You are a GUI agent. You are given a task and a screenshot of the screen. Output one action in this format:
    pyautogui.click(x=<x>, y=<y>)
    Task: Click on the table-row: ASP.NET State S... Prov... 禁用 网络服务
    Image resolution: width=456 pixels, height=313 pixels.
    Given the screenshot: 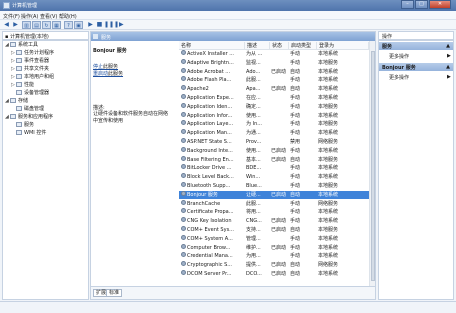 What is the action you would take?
    pyautogui.click(x=274, y=142)
    